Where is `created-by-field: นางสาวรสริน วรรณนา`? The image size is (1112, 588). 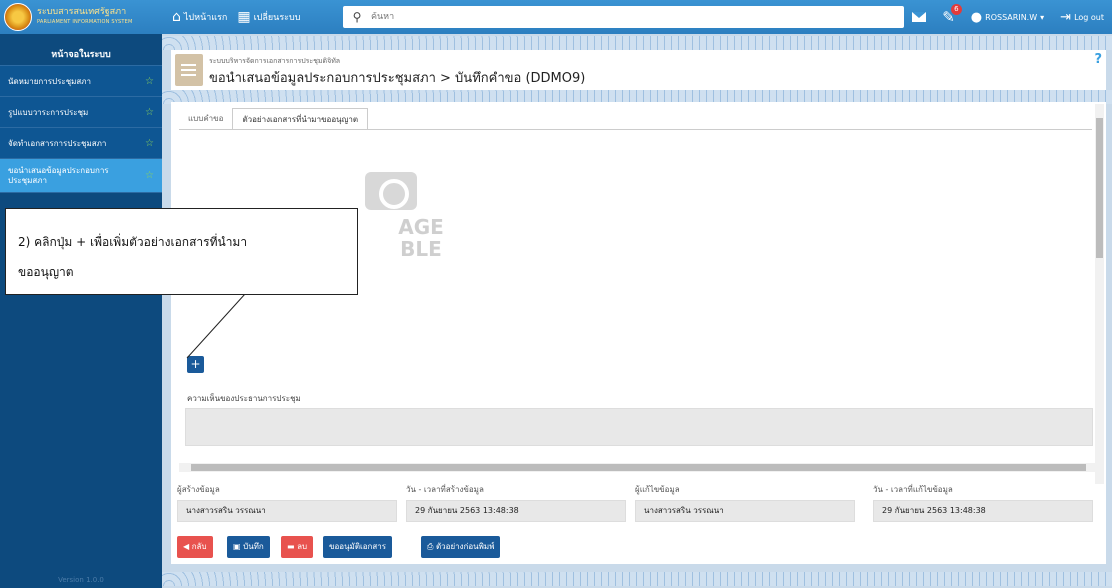
created-by-field: นางสาวรสริน วรรณนา is located at coordinates (287, 511).